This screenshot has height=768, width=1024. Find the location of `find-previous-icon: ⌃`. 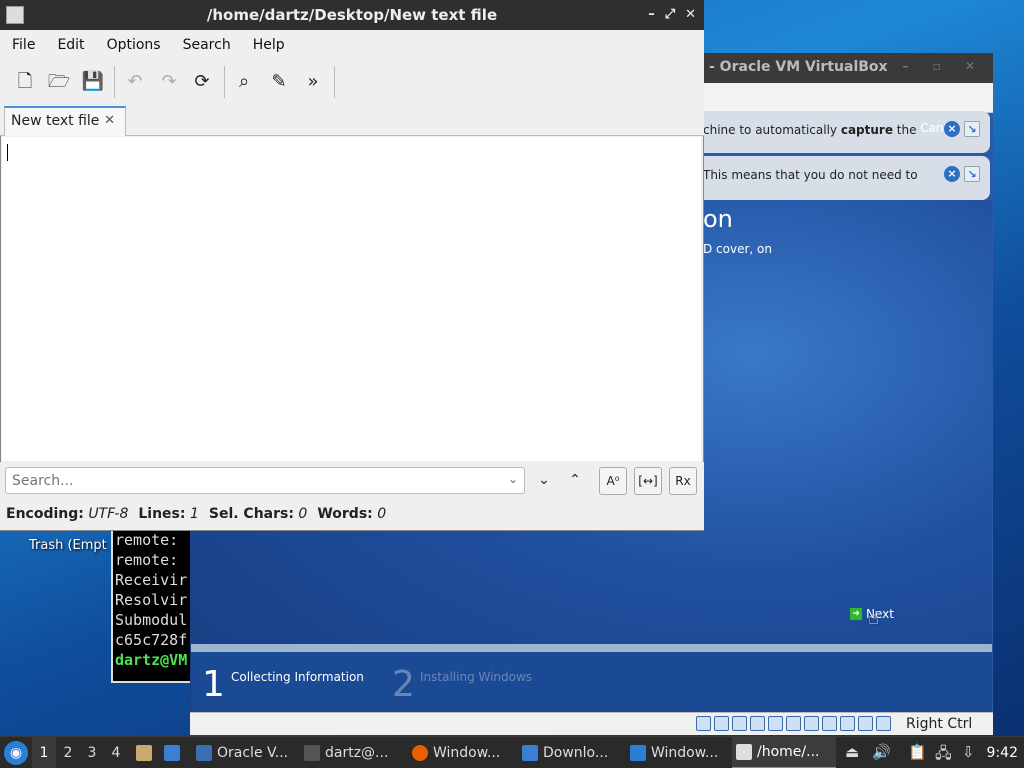

find-previous-icon: ⌃ is located at coordinates (575, 481).